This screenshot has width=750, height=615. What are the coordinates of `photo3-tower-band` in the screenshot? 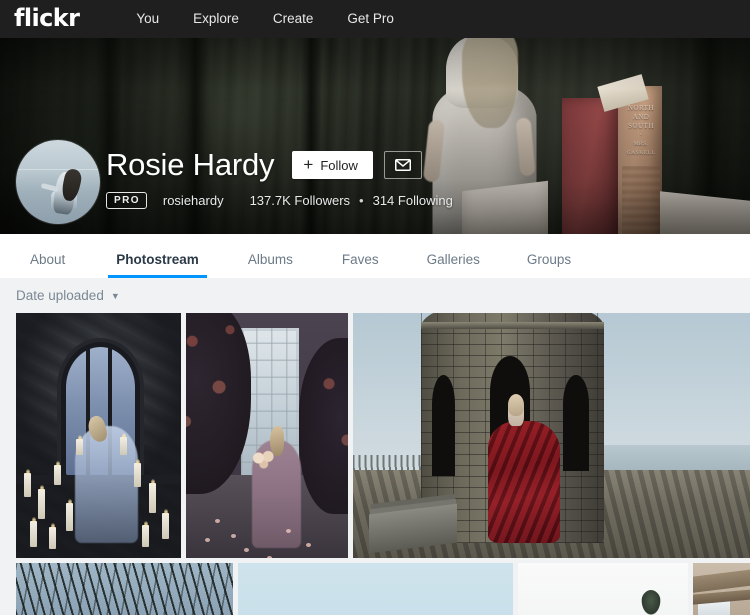 It's located at (512, 326).